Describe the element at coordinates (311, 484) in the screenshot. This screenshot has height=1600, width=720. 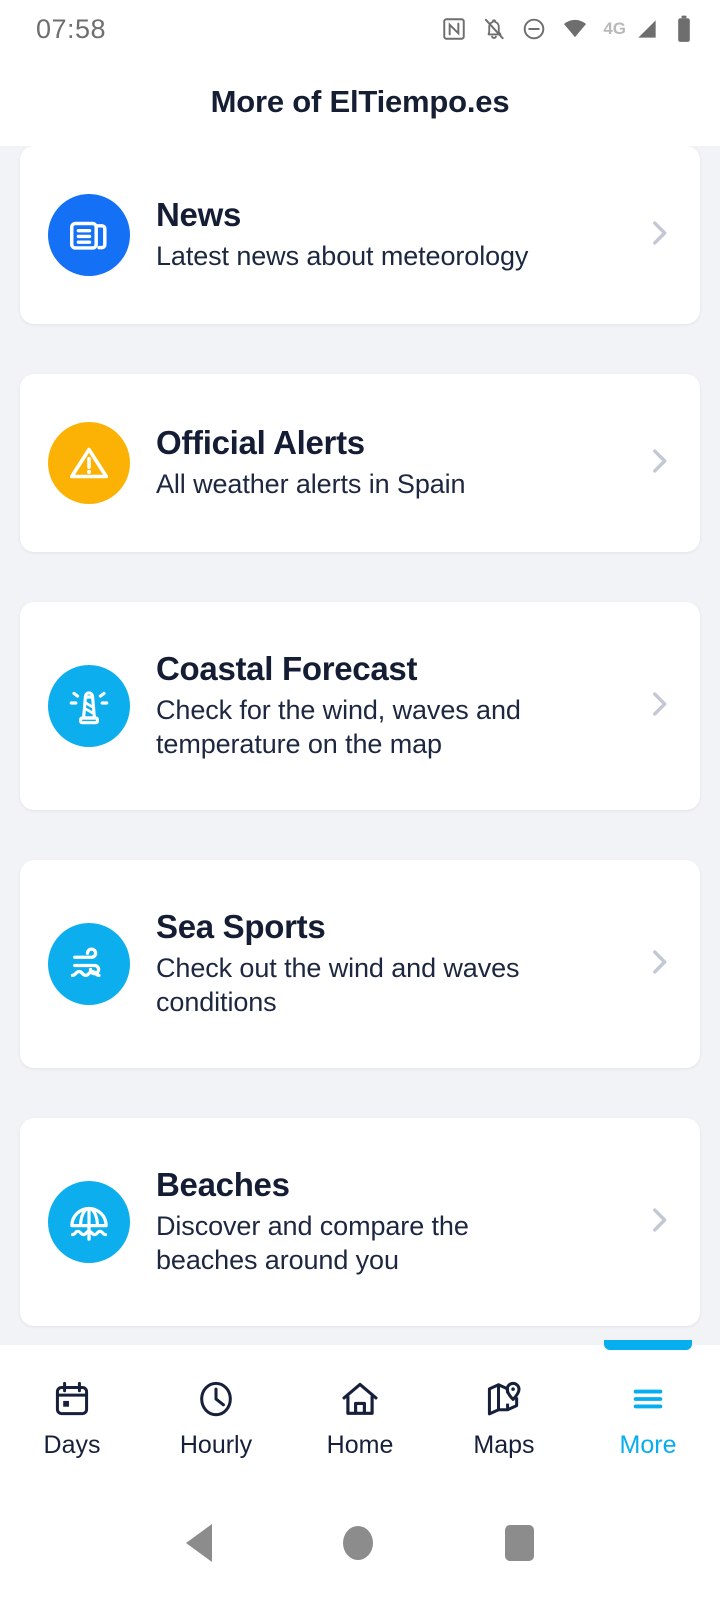
I see `menu-item-description: All weather alerts in Spain` at that location.